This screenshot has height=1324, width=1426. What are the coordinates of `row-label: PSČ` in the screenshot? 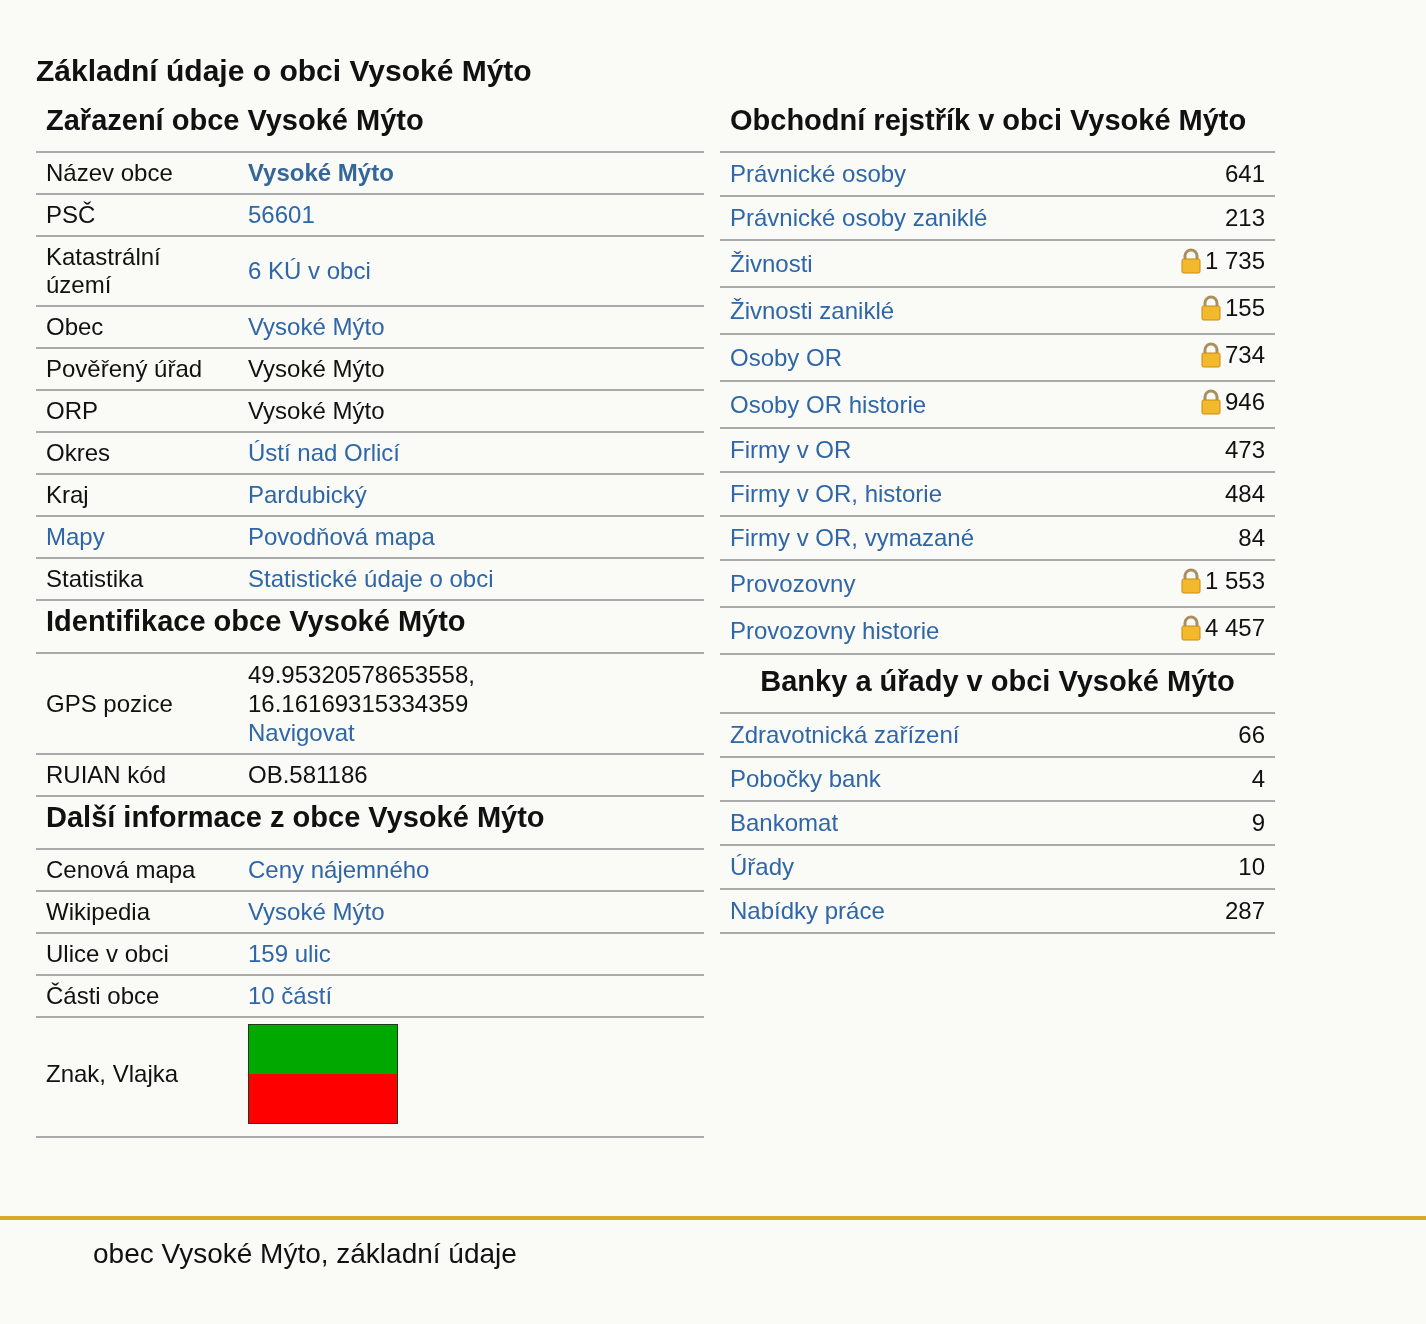 It's located at (71, 214).